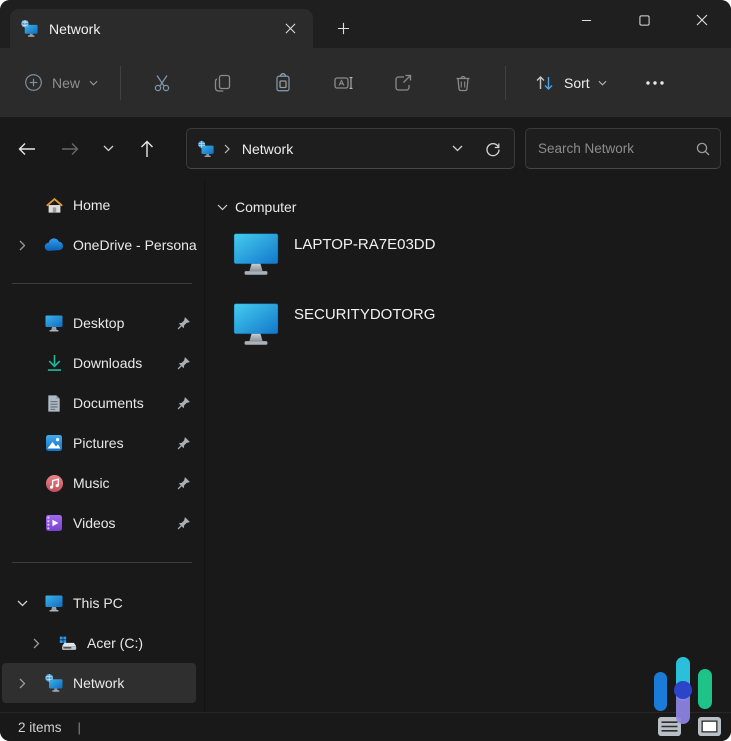 The height and width of the screenshot is (741, 731). I want to click on details-view-button, so click(669, 726).